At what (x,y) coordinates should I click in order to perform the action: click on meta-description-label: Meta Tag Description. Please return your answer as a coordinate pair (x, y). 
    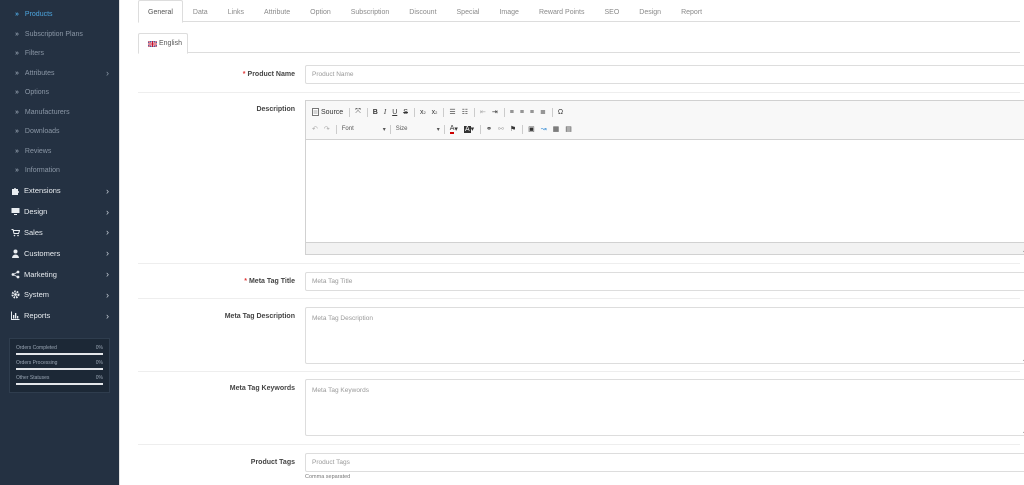
    Looking at the image, I should click on (259, 316).